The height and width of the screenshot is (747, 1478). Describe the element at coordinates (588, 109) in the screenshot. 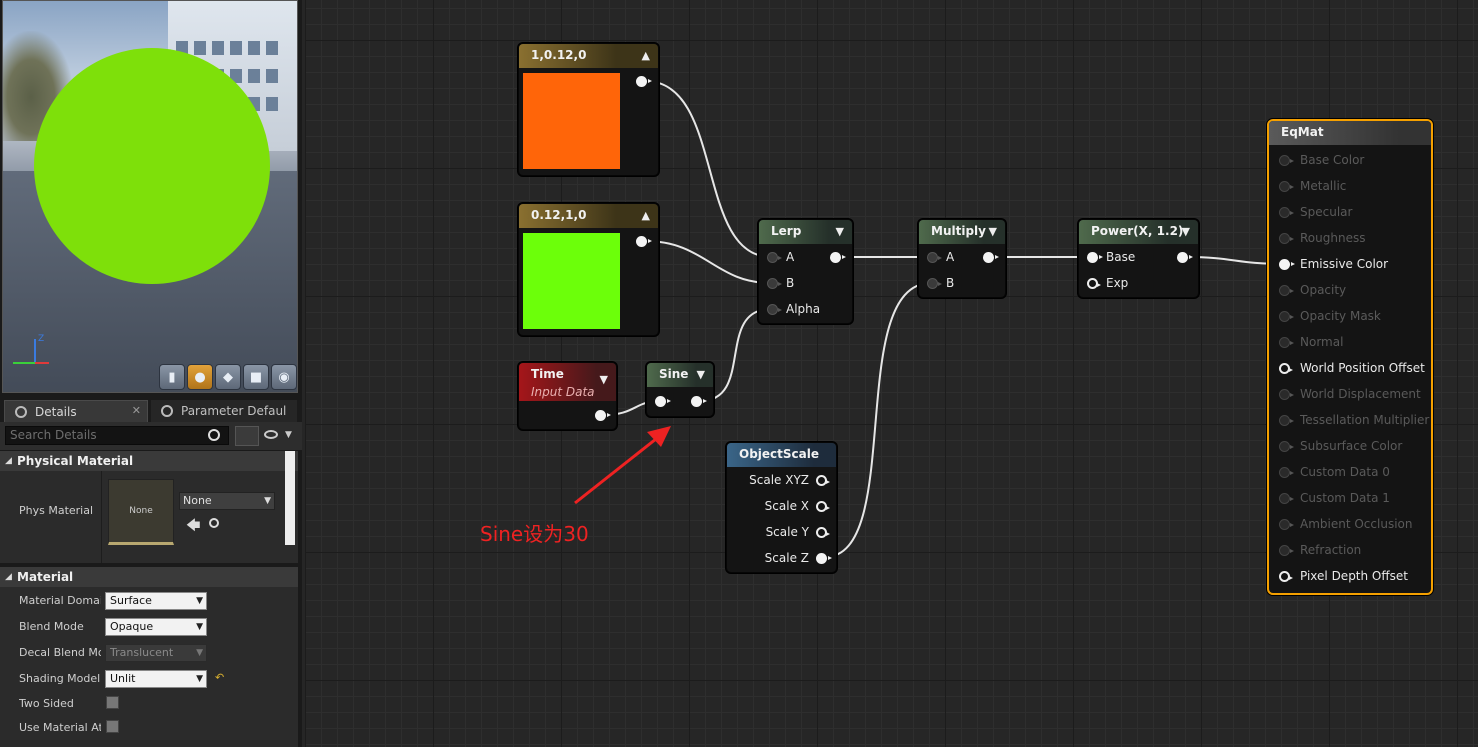

I see `node-constant-orange: 1,0.12,0 ▲` at that location.